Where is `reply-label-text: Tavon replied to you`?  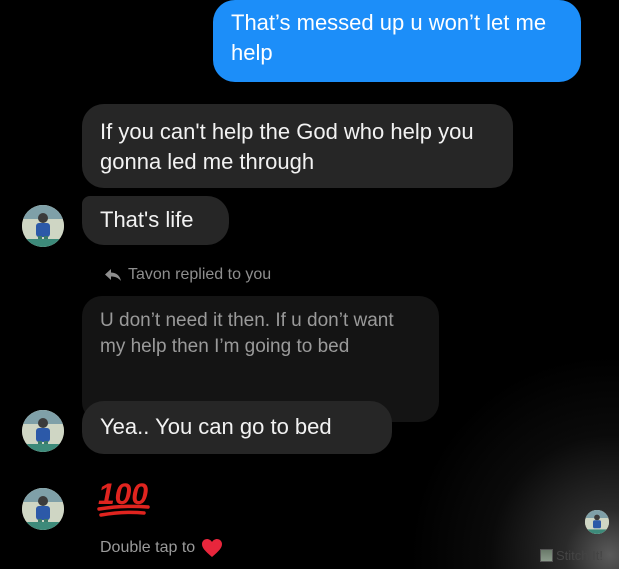
reply-label-text: Tavon replied to you is located at coordinates (200, 274).